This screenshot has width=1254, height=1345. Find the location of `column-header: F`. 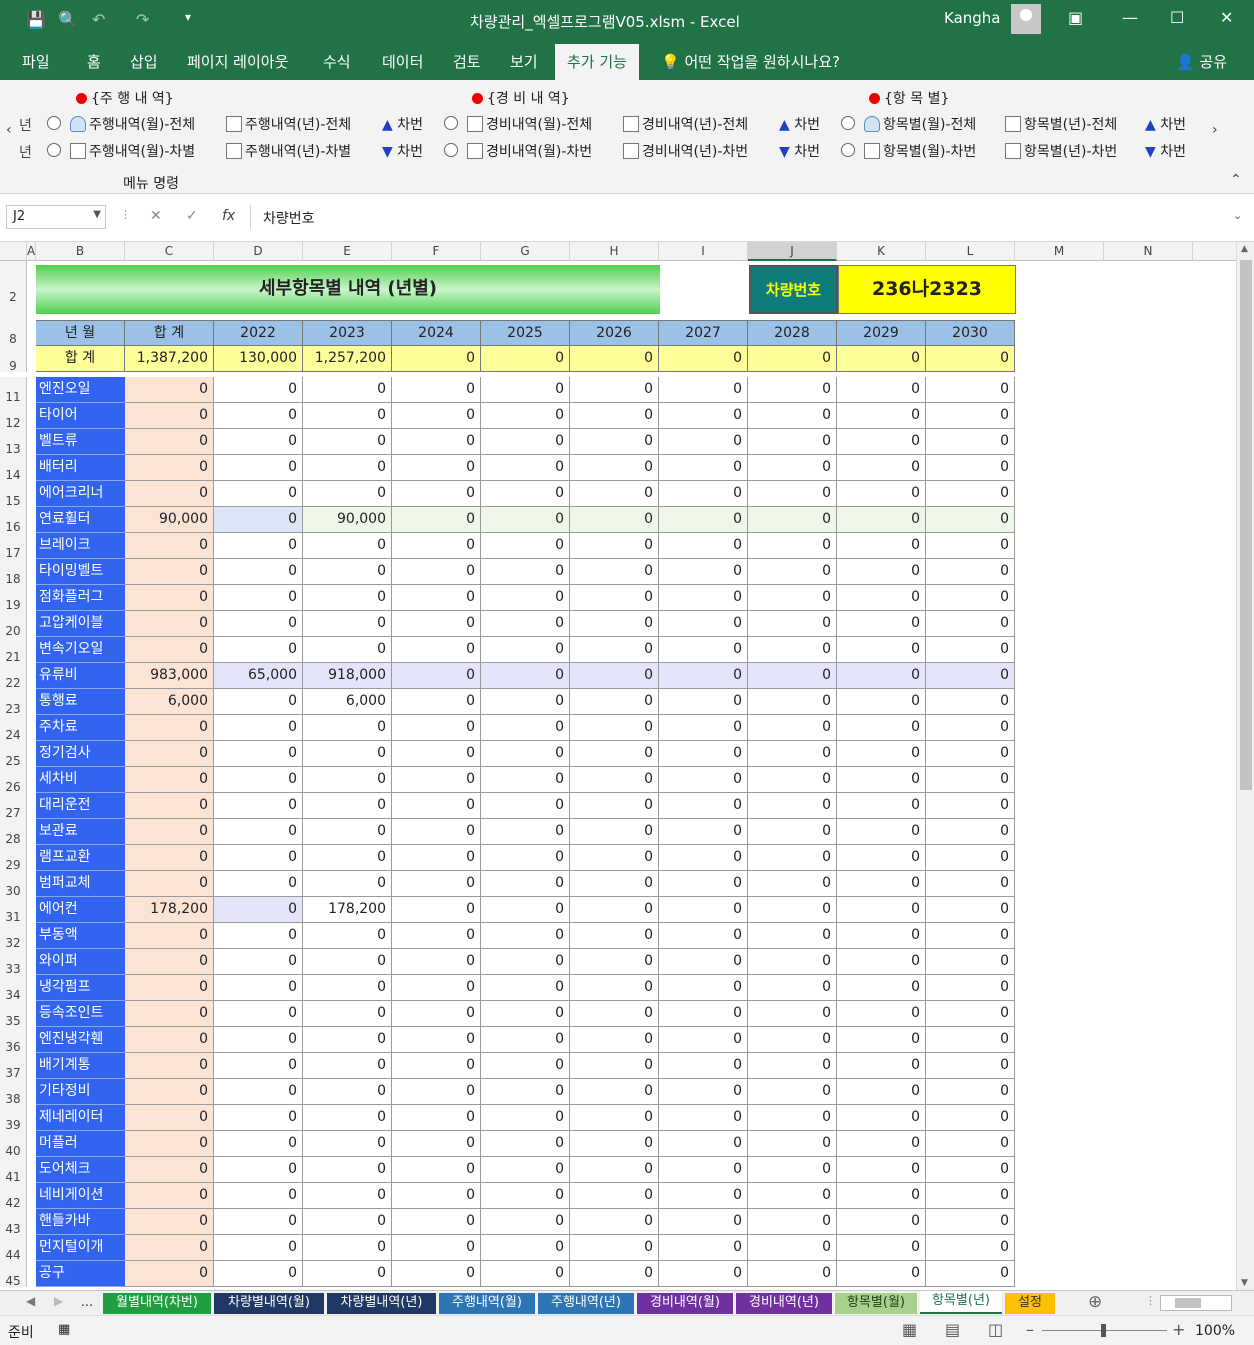

column-header: F is located at coordinates (436, 251).